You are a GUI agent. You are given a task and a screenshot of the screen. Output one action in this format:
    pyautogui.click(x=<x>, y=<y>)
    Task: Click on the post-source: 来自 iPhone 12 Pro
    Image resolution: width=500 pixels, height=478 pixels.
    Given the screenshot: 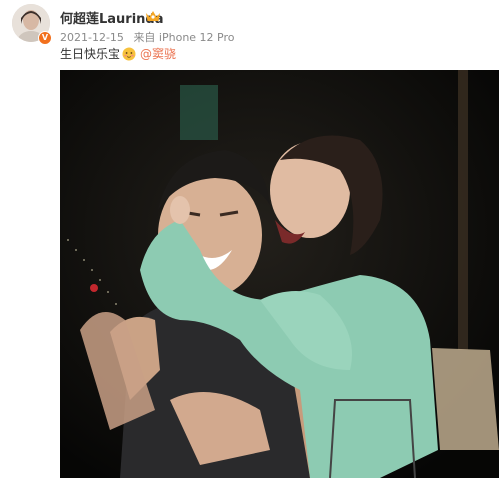 What is the action you would take?
    pyautogui.click(x=184, y=37)
    